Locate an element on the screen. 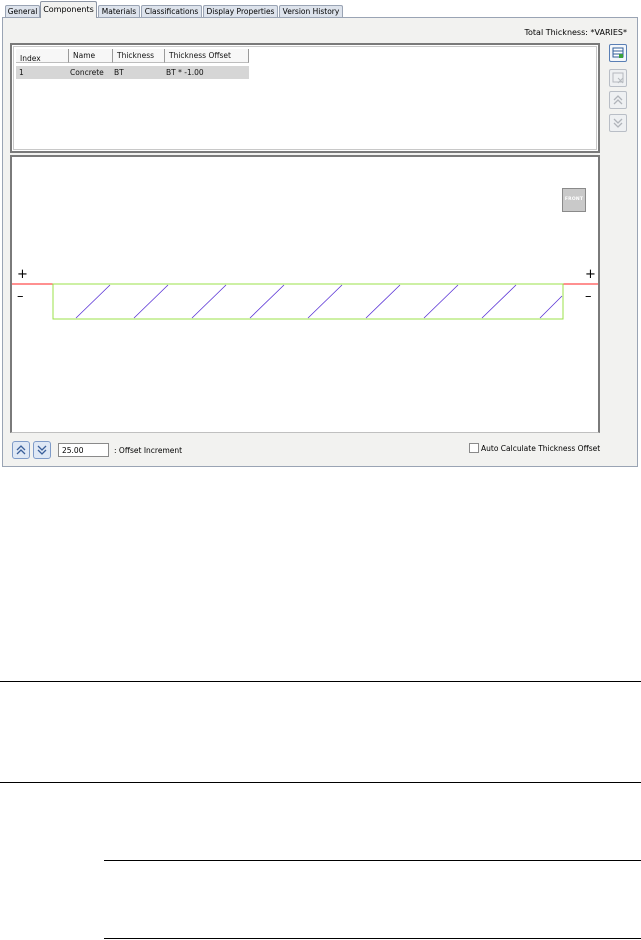 The width and height of the screenshot is (641, 940). right-plus-marker: + is located at coordinates (590, 274).